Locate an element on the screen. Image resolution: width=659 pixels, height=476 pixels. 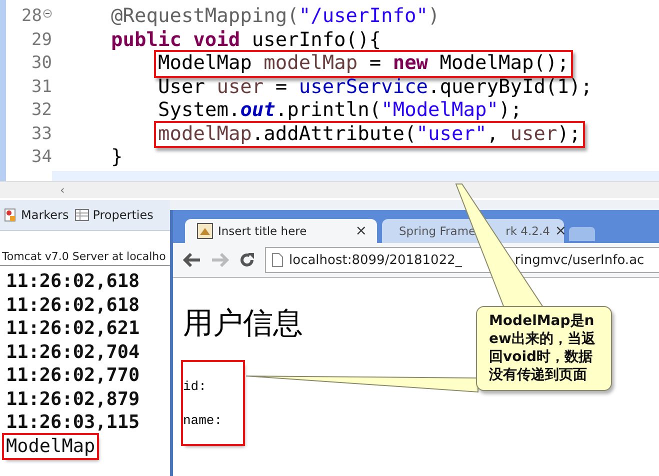
line-number: 32 is located at coordinates (42, 110).